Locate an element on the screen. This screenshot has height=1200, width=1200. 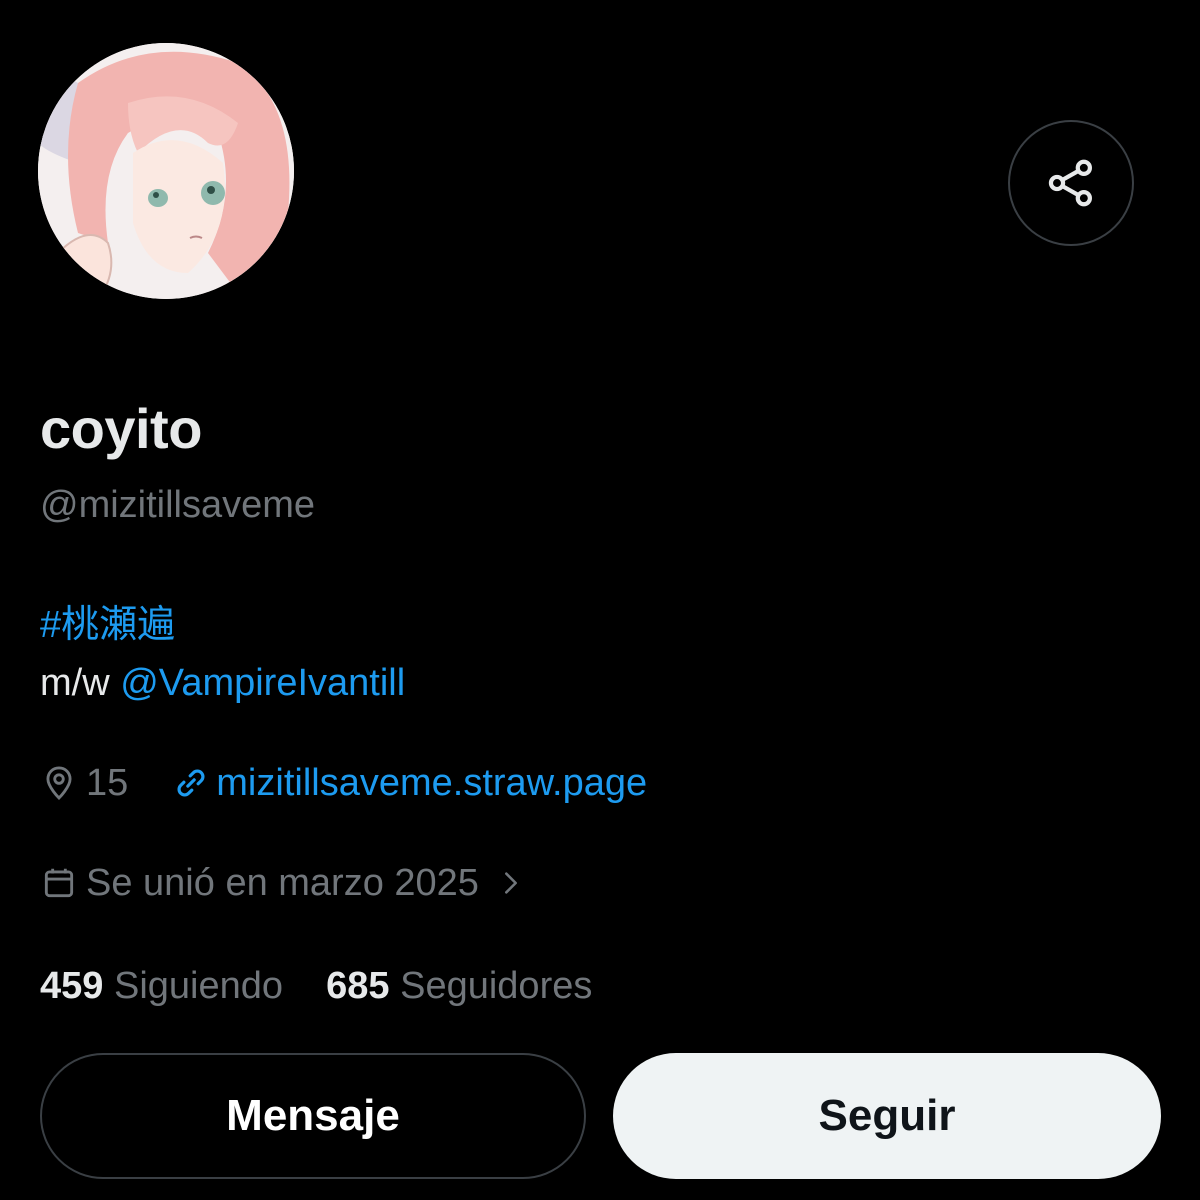
bio-hashtag-link: #桃瀬遍 is located at coordinates (107, 625).